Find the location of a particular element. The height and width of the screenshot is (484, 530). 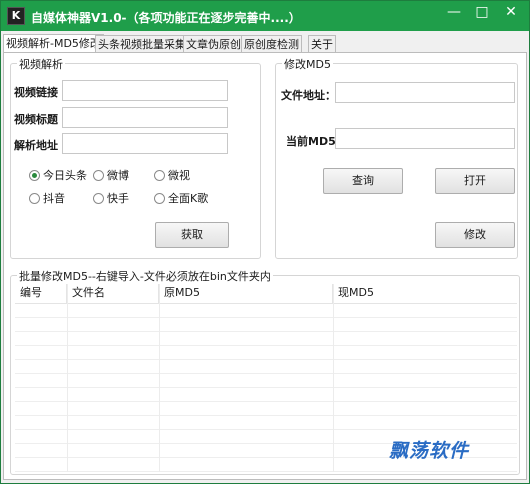

video-title-label: 视频标题 is located at coordinates (36, 119).